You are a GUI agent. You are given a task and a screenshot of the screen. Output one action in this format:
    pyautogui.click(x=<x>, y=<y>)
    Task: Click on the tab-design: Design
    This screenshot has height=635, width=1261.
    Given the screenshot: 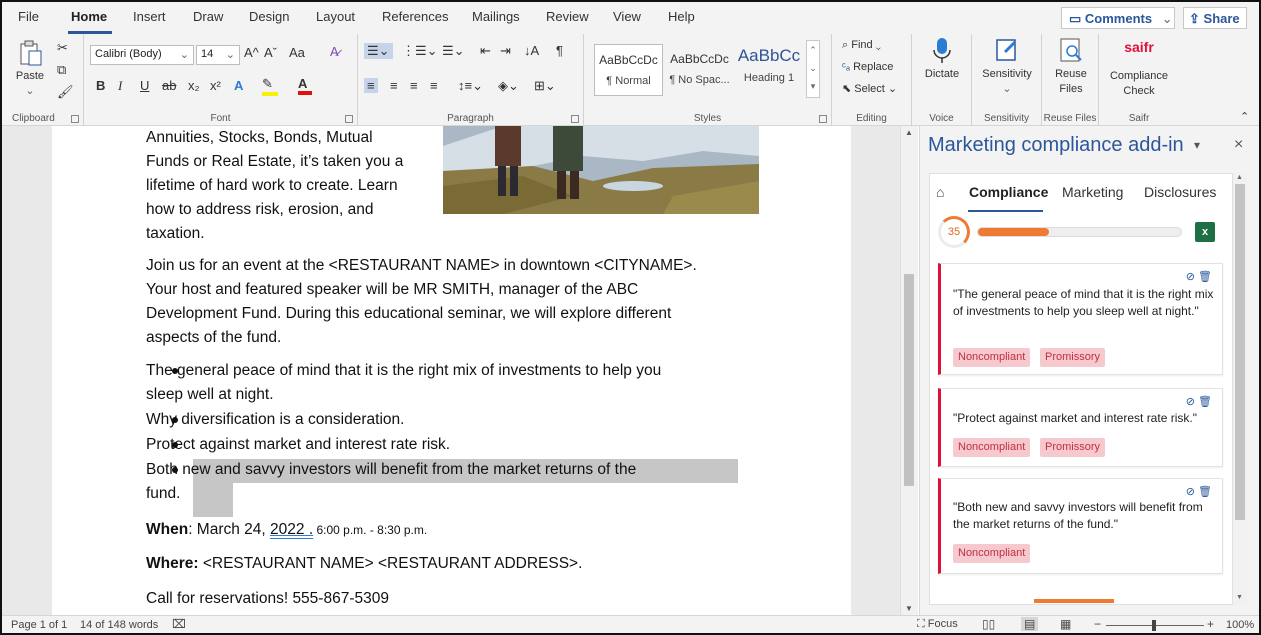 What is the action you would take?
    pyautogui.click(x=269, y=16)
    